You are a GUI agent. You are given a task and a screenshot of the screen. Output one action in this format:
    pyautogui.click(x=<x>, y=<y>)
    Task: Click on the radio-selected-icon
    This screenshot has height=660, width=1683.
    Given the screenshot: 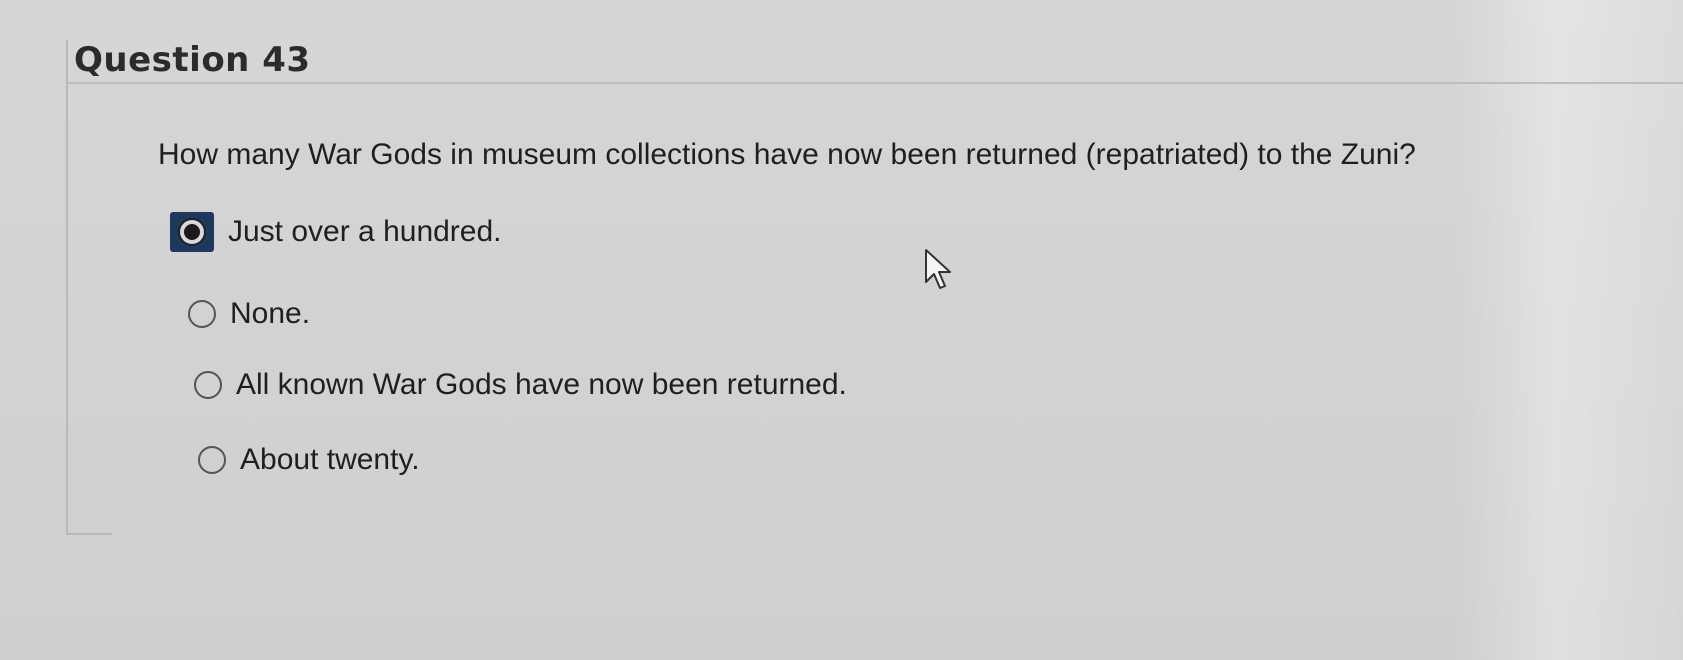 What is the action you would take?
    pyautogui.click(x=192, y=232)
    